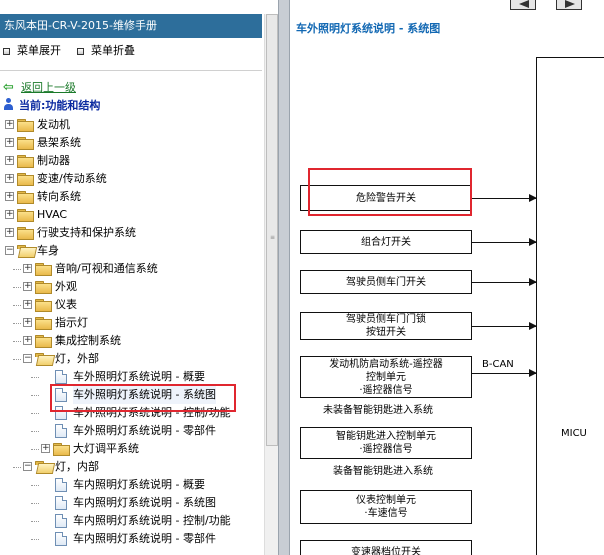 This screenshot has height=555, width=604. What do you see at coordinates (386, 282) in the screenshot?
I see `diagram-box-driver-door-switch: 驾驶员侧车门开关` at bounding box center [386, 282].